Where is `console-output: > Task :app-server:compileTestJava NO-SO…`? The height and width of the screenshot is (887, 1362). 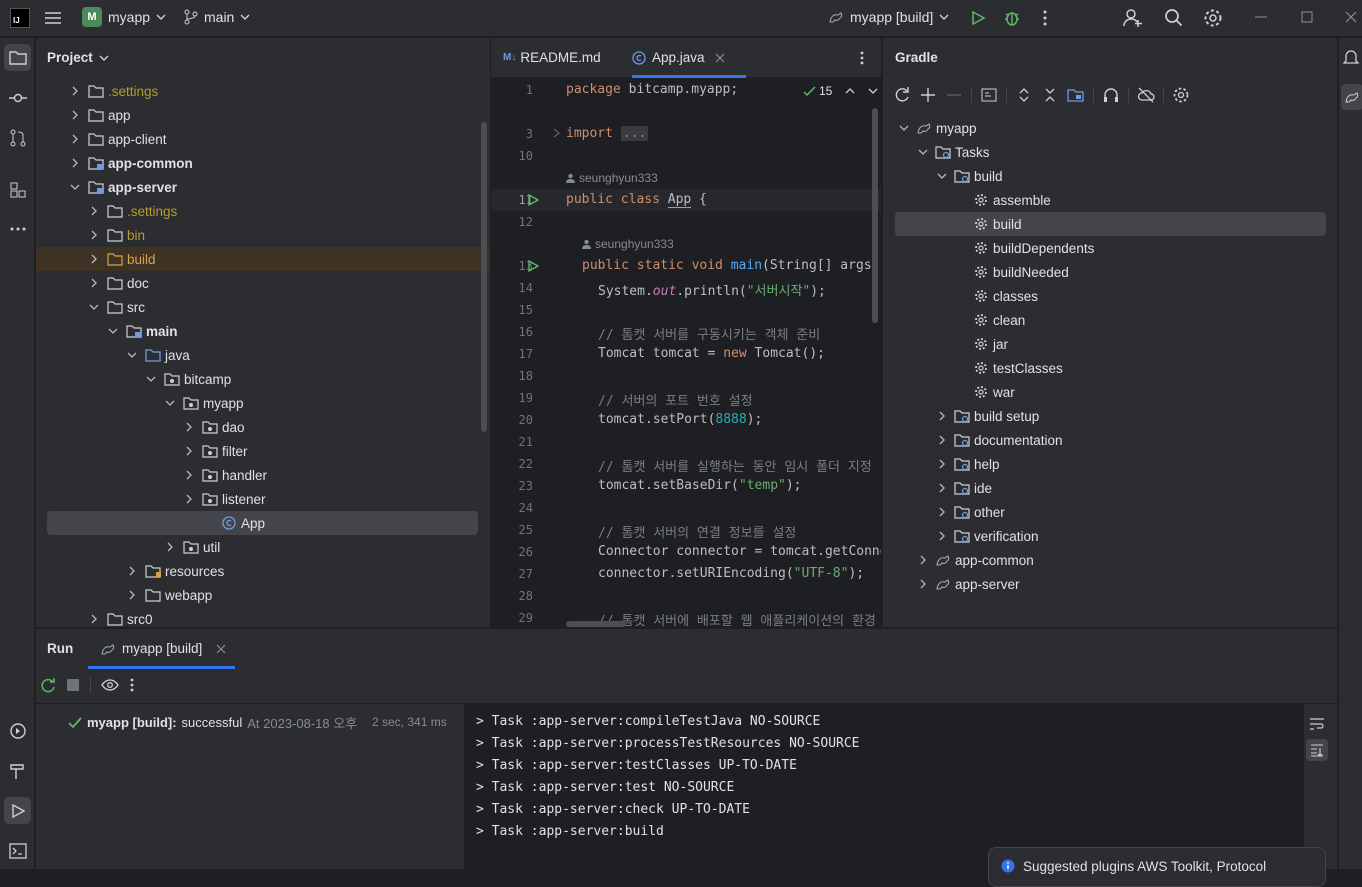
console-output: > Task :app-server:compileTestJava NO-SO… is located at coordinates (884, 787).